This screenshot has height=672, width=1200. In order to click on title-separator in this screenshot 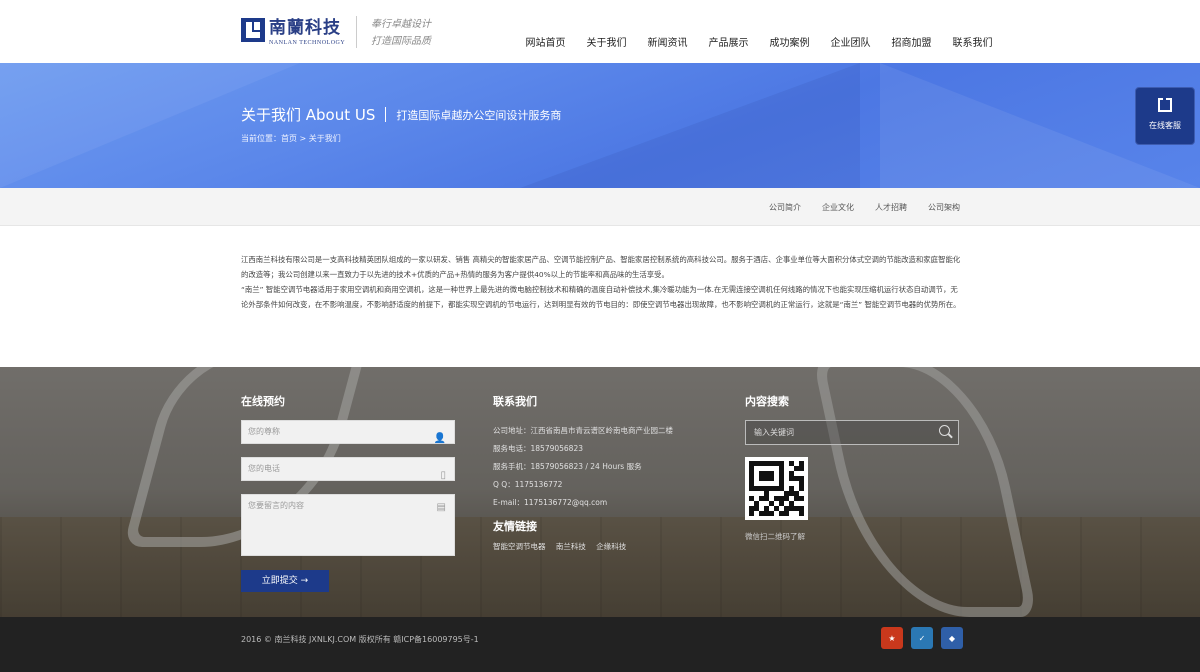, I will do `click(386, 114)`.